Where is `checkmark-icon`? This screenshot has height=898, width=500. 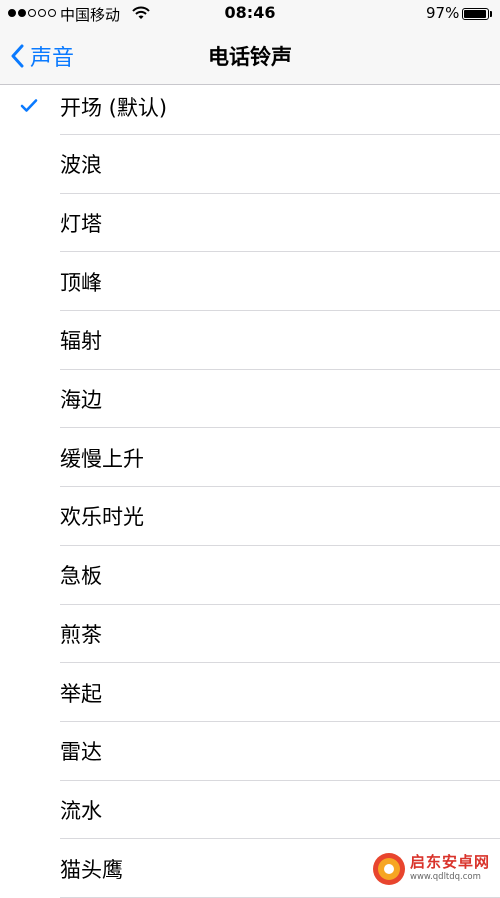 checkmark-icon is located at coordinates (29, 107).